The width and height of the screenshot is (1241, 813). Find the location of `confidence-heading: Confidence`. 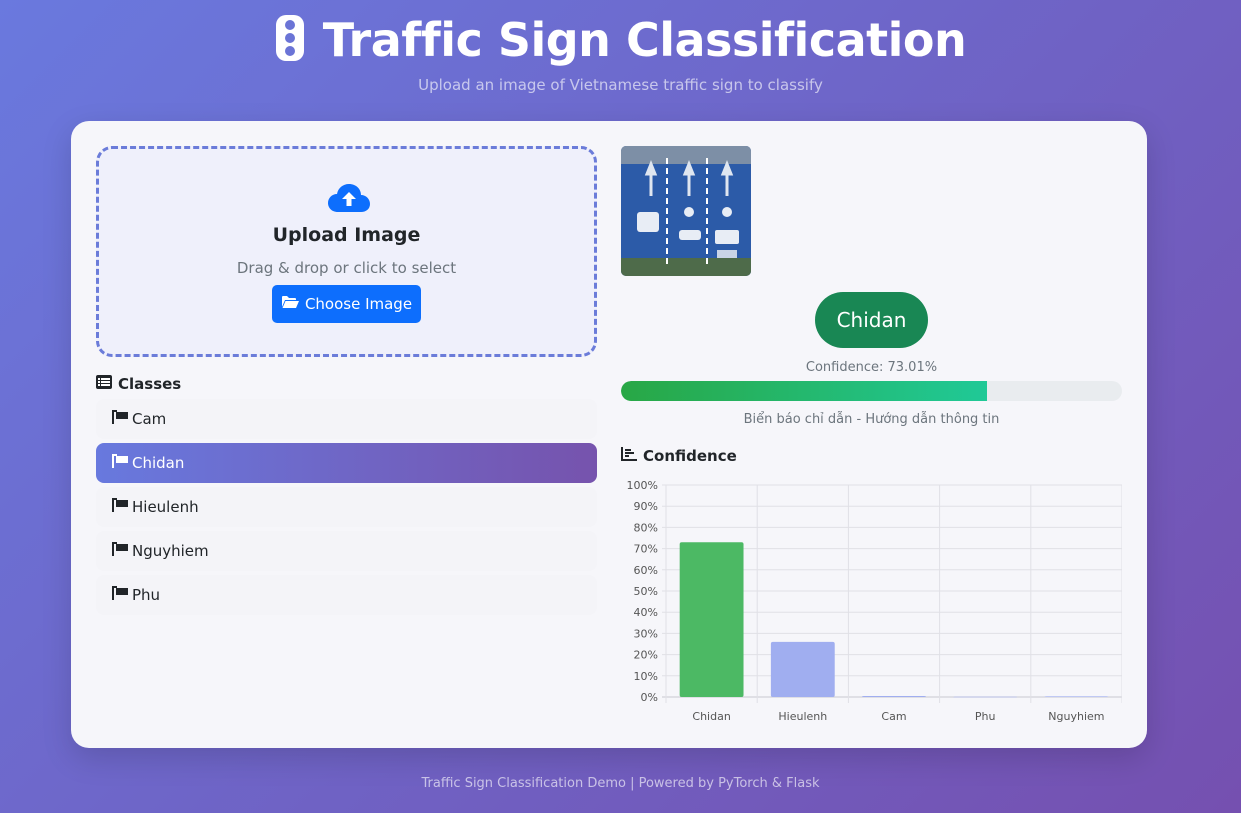

confidence-heading: Confidence is located at coordinates (679, 456).